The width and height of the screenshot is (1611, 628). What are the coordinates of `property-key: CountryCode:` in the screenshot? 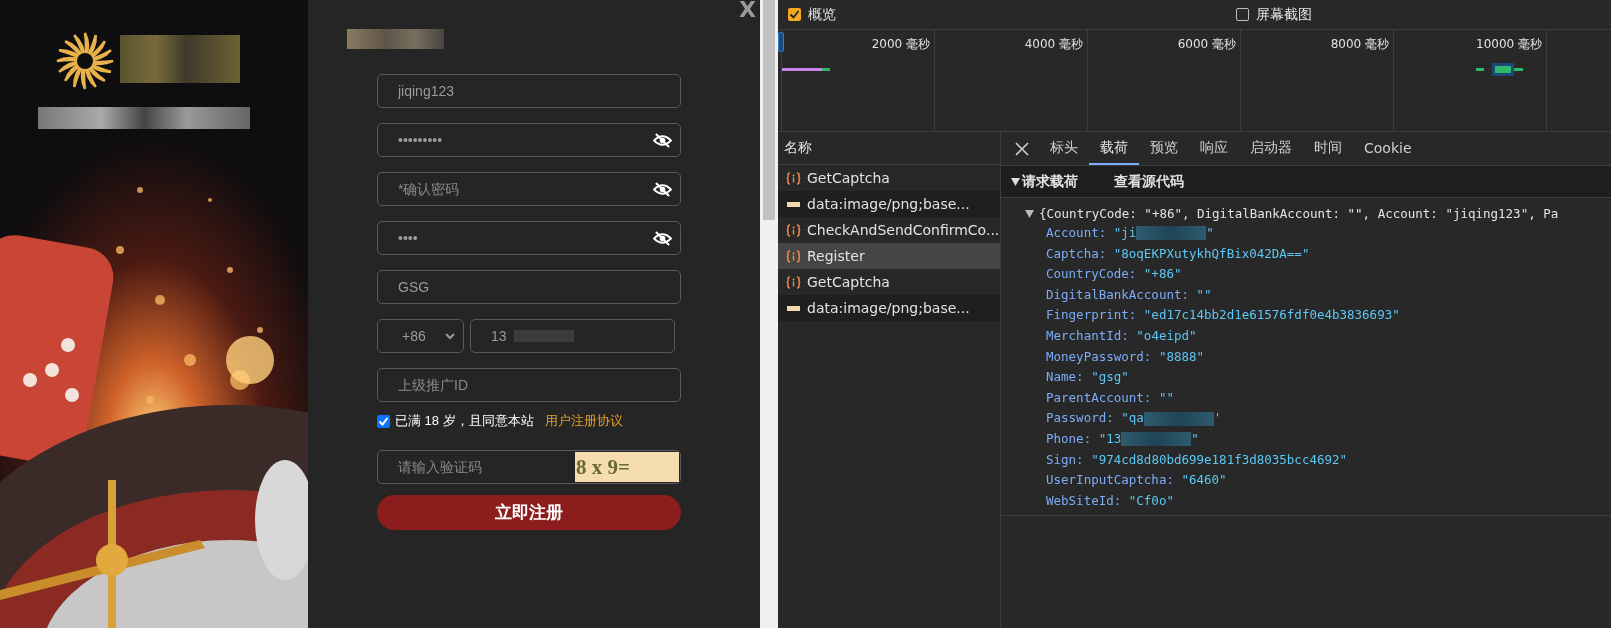 It's located at (1091, 274).